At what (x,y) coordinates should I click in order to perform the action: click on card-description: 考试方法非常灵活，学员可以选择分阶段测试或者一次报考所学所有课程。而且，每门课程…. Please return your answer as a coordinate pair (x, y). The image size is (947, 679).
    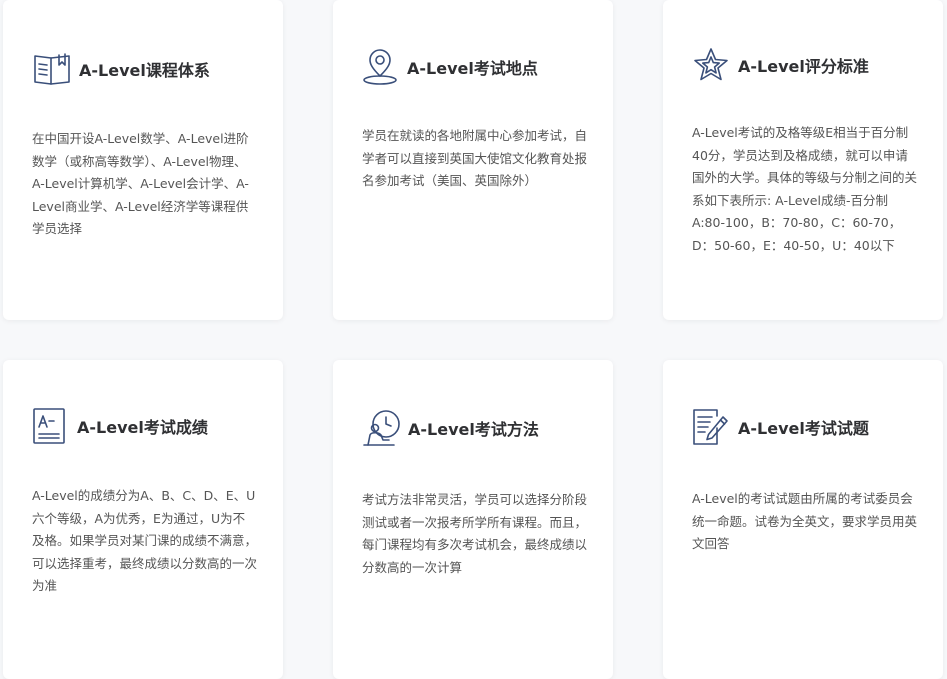
    Looking at the image, I should click on (475, 533).